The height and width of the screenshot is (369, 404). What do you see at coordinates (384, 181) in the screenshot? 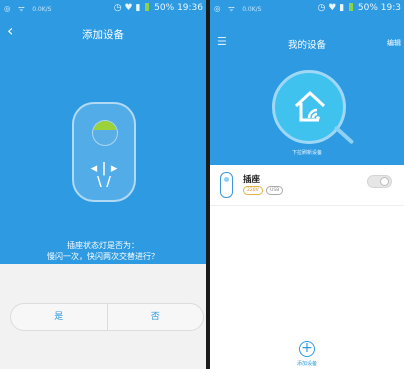
I see `toggle-knob` at bounding box center [384, 181].